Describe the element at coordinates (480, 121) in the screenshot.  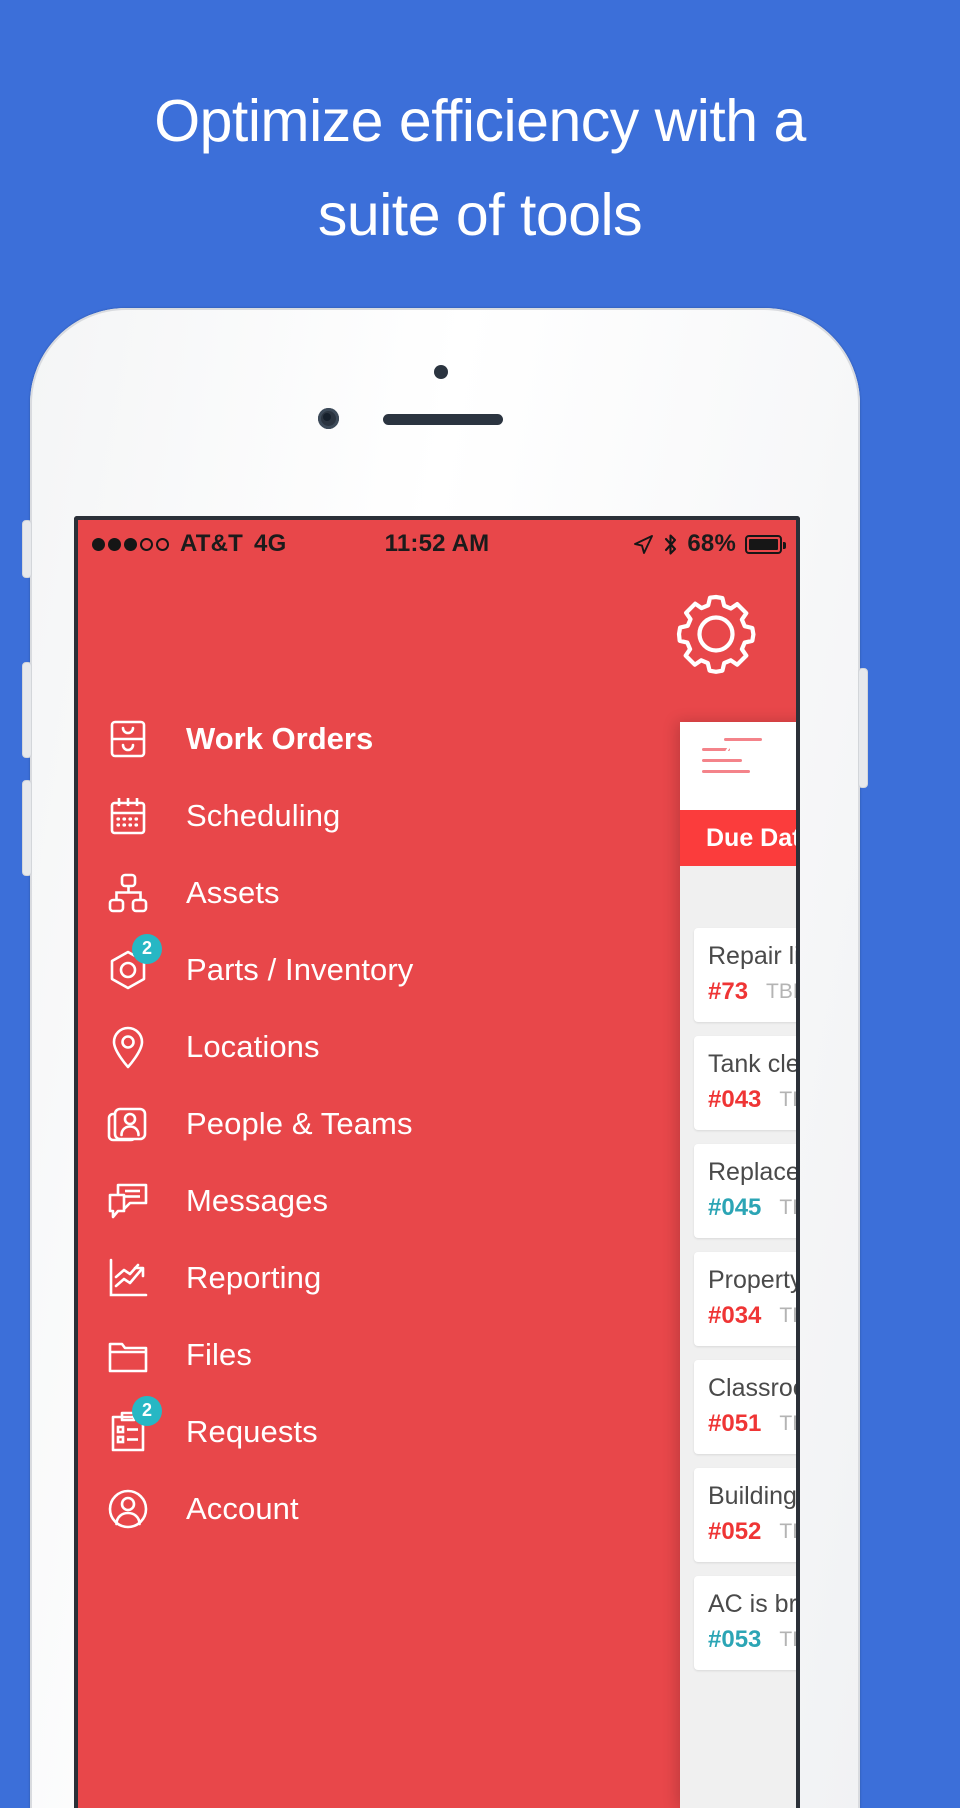
I see `headline-line-1: Optimize efficiency with a` at that location.